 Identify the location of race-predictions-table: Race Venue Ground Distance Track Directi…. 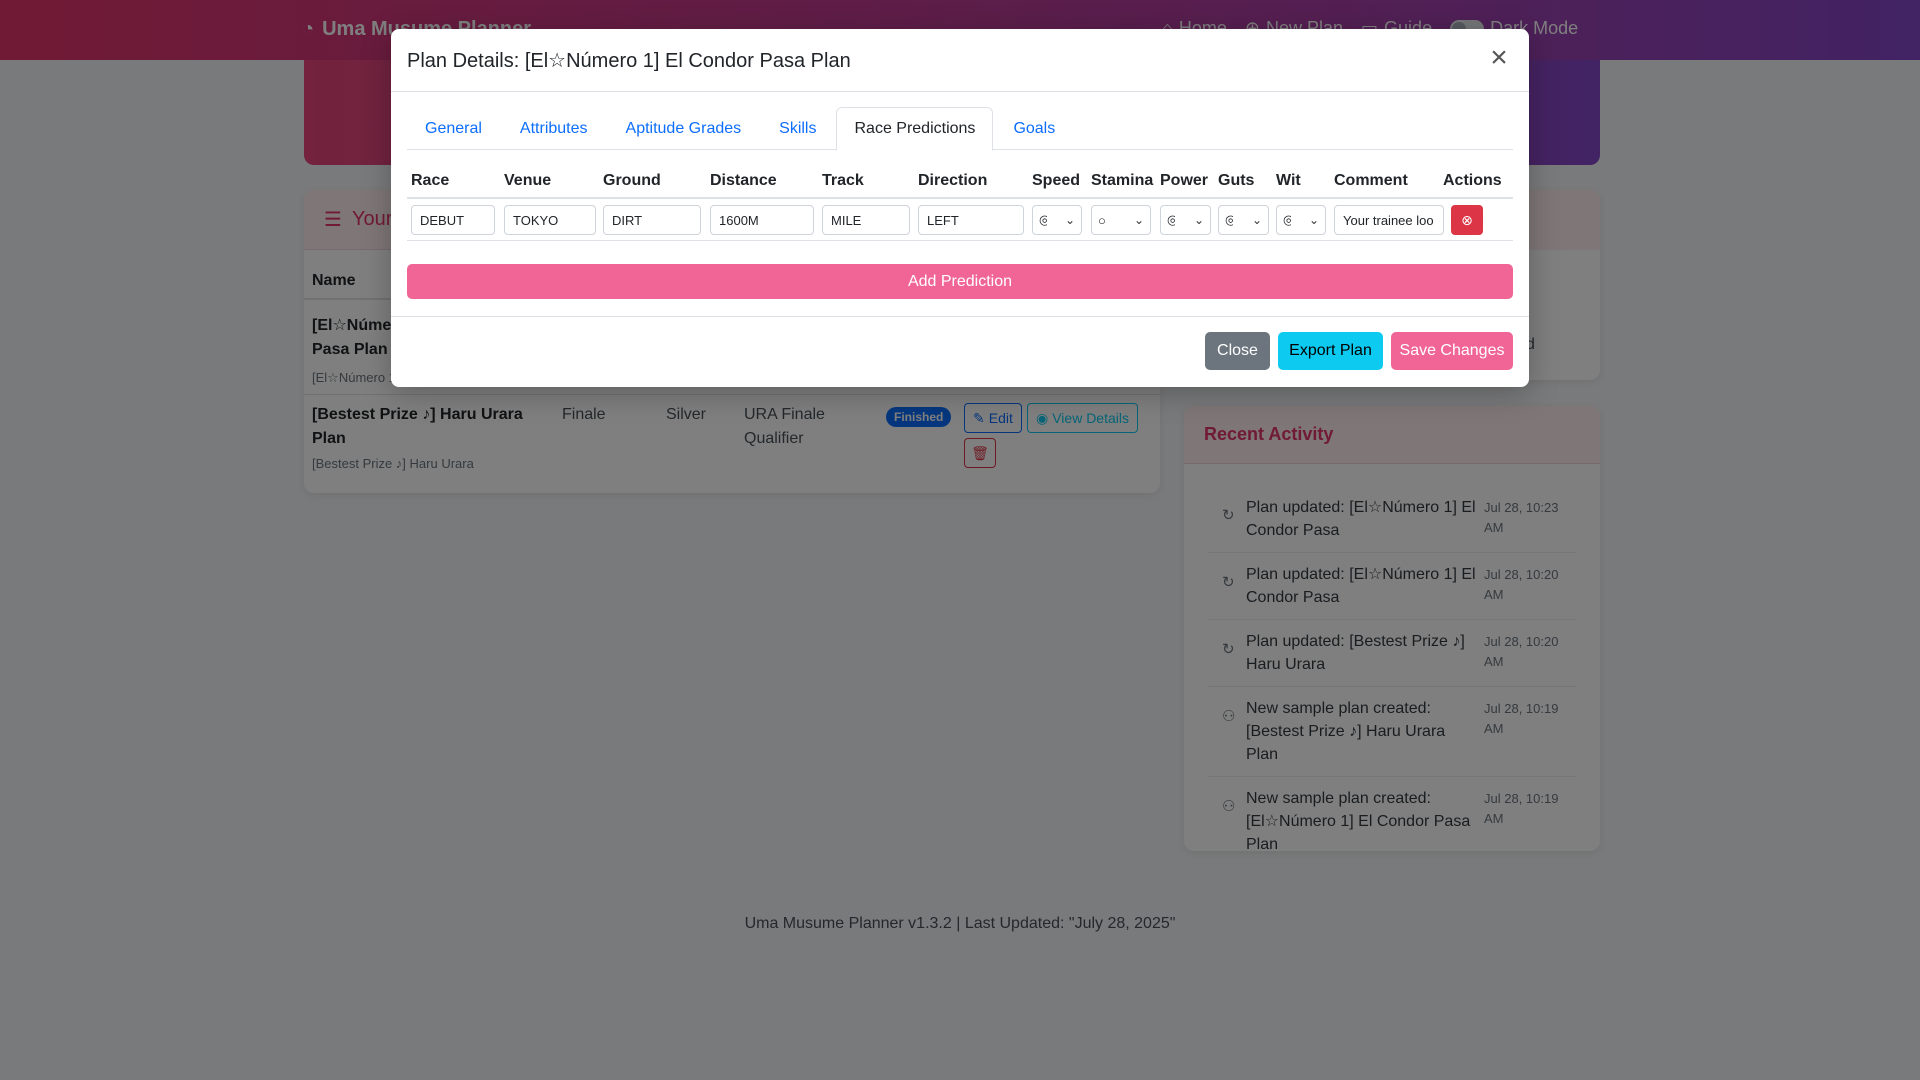
(960, 203).